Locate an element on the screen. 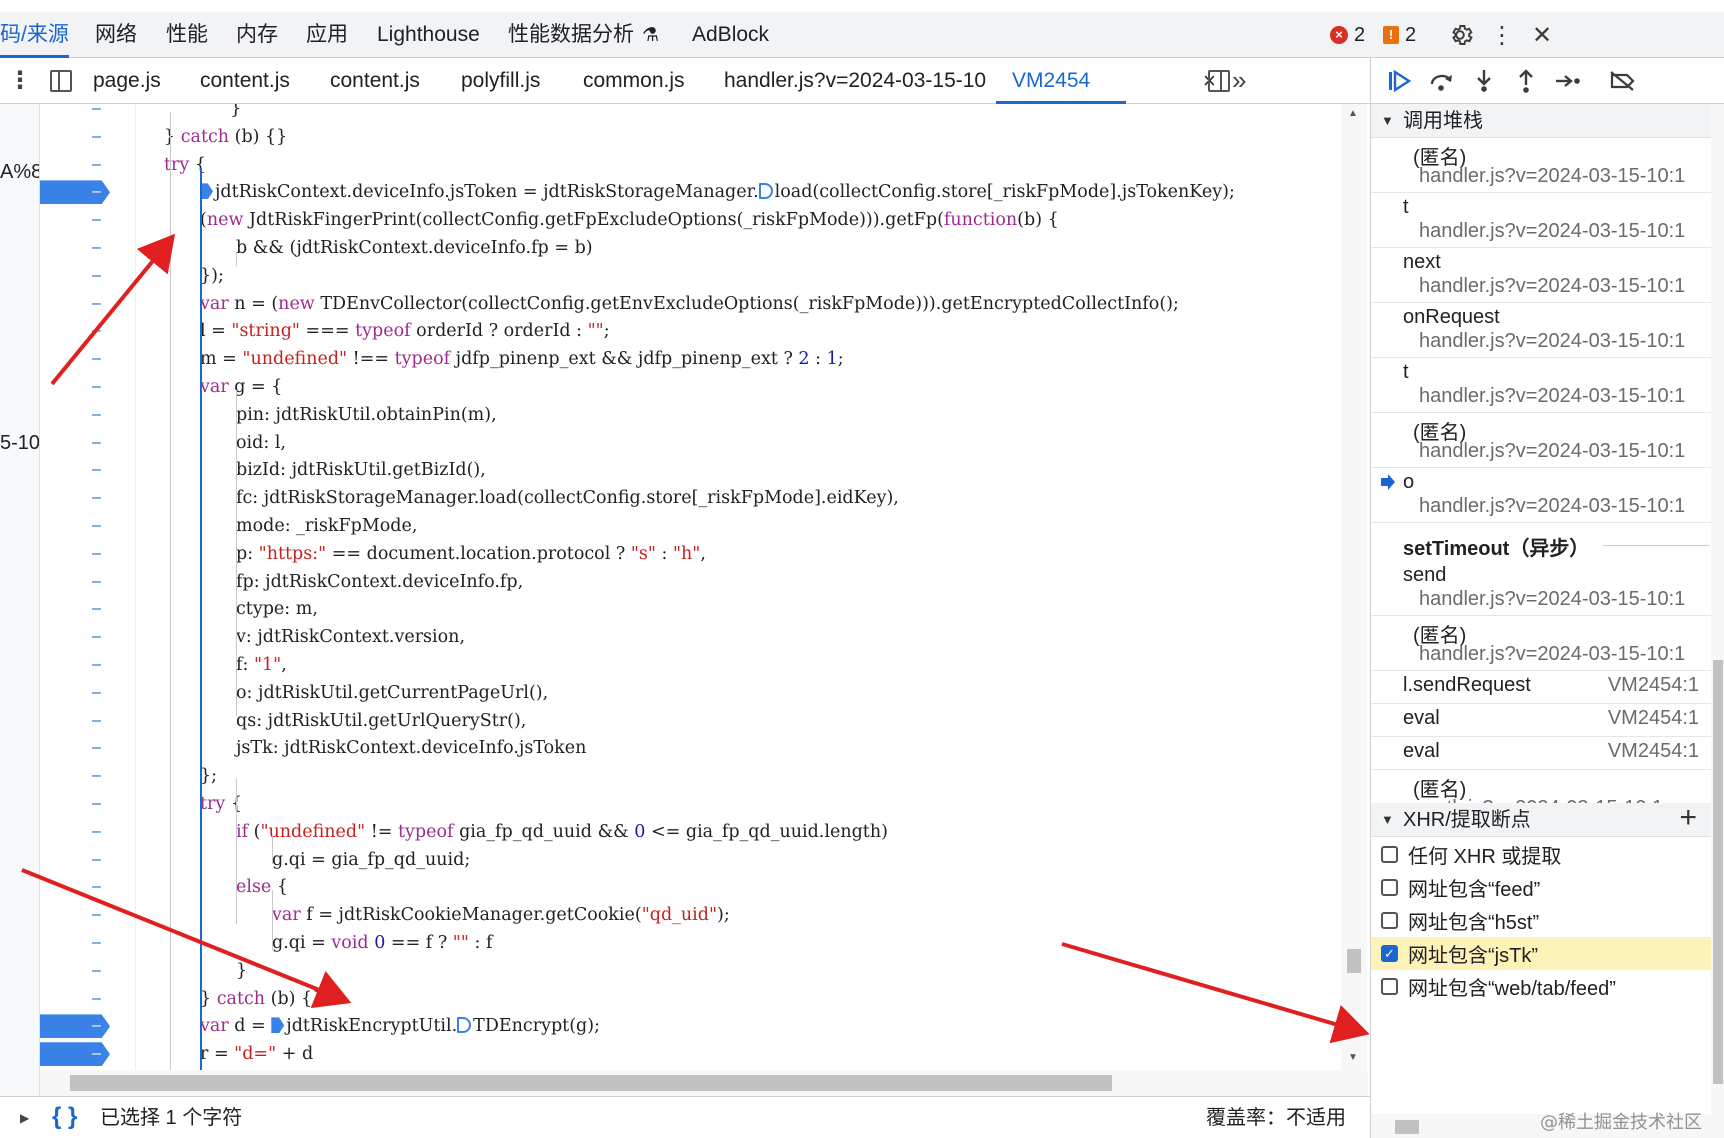 Image resolution: width=1724 pixels, height=1138 pixels. code-line: } is located at coordinates (241, 971).